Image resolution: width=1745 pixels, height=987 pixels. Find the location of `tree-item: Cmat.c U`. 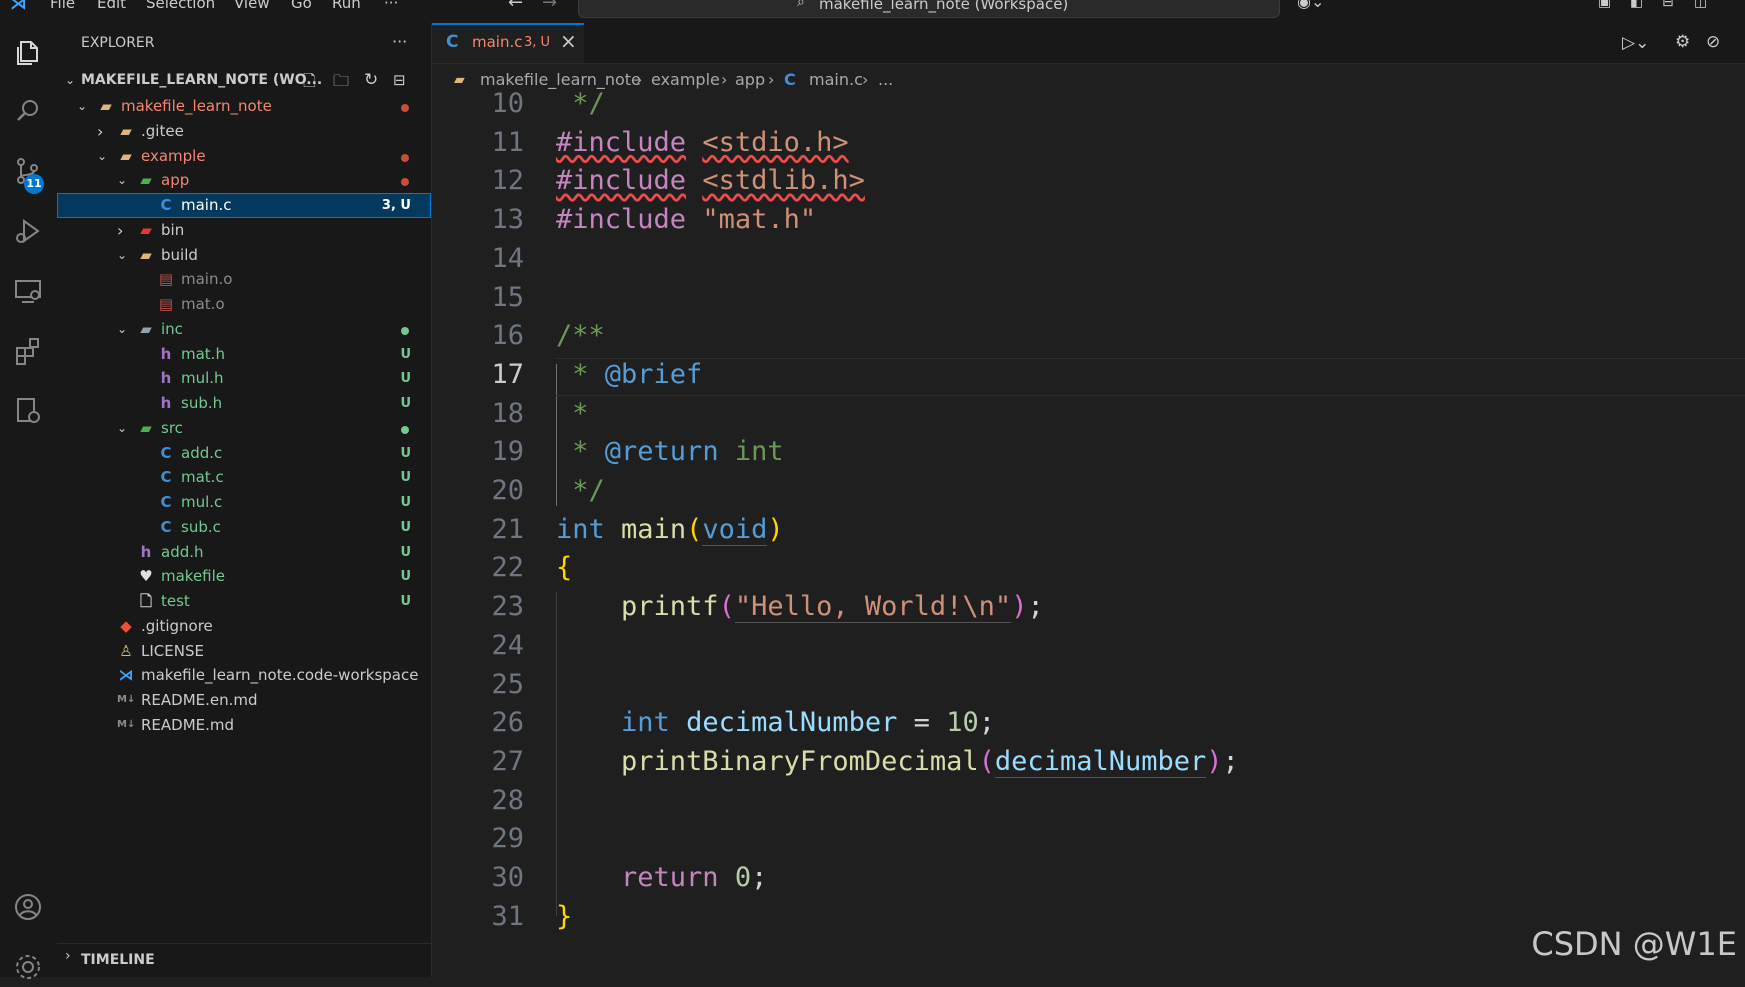

tree-item: Cmat.c U is located at coordinates (244, 477).